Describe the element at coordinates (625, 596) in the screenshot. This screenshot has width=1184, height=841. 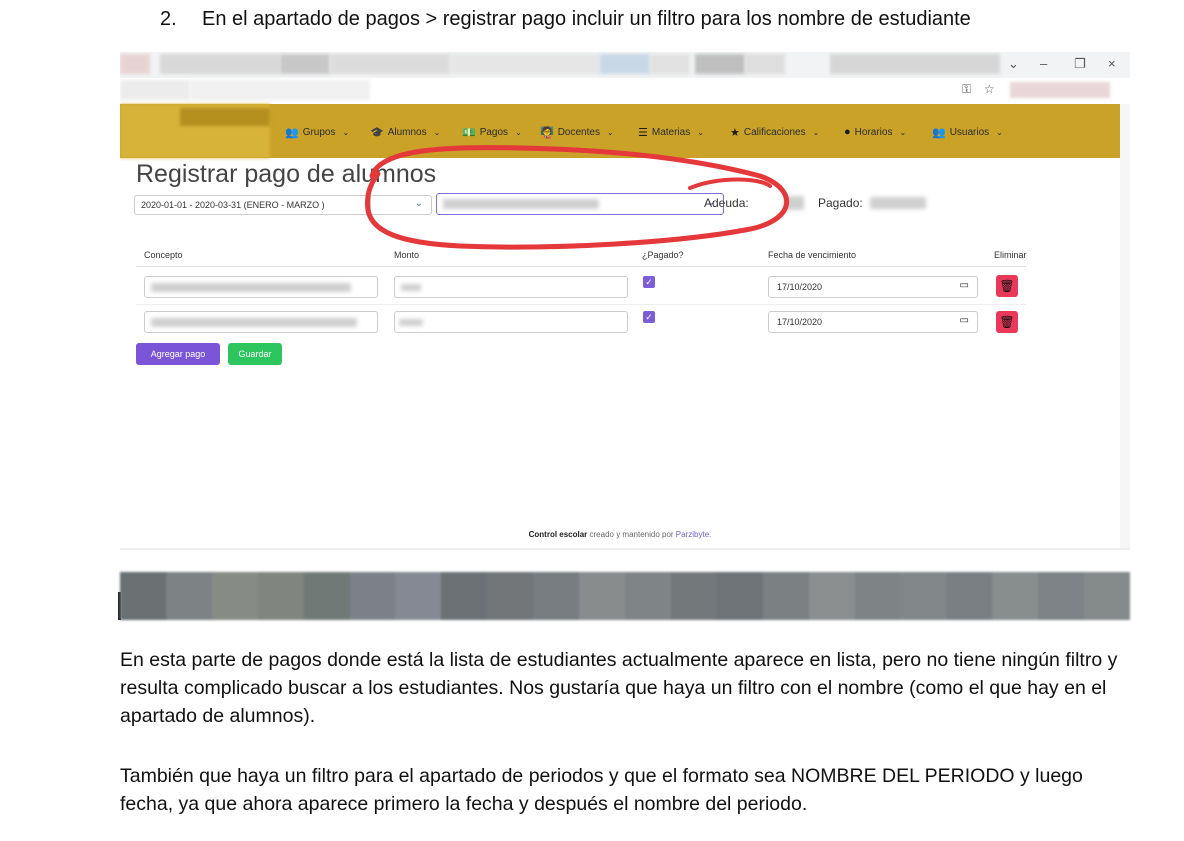
I see `blurred-taskbar` at that location.